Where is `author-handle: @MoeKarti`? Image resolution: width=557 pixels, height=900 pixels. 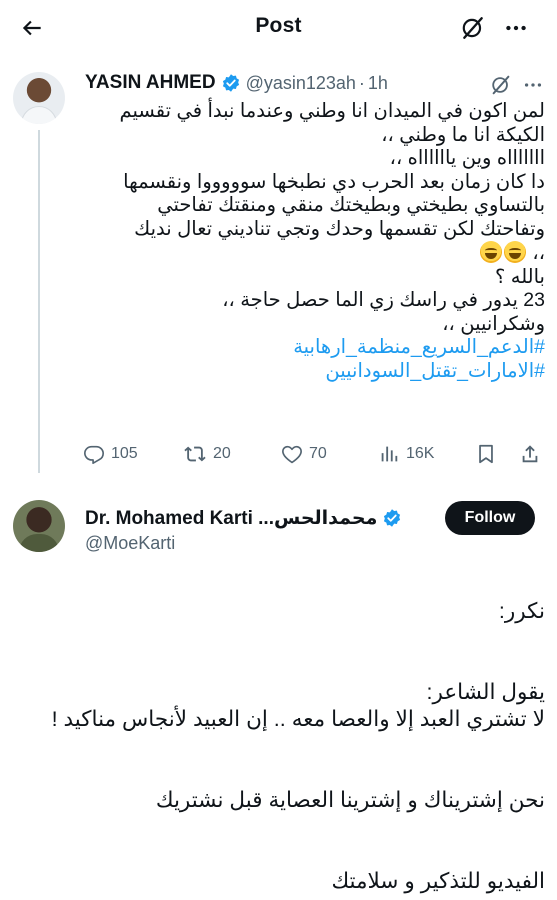
author-handle: @MoeKarti is located at coordinates (130, 543).